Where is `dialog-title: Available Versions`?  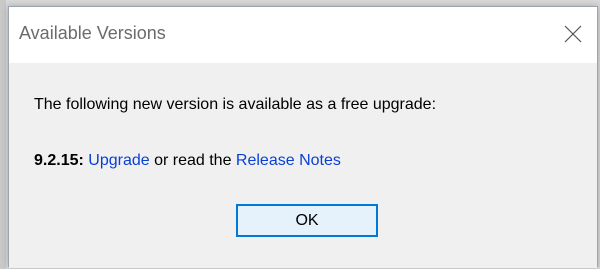
dialog-title: Available Versions is located at coordinates (92, 33).